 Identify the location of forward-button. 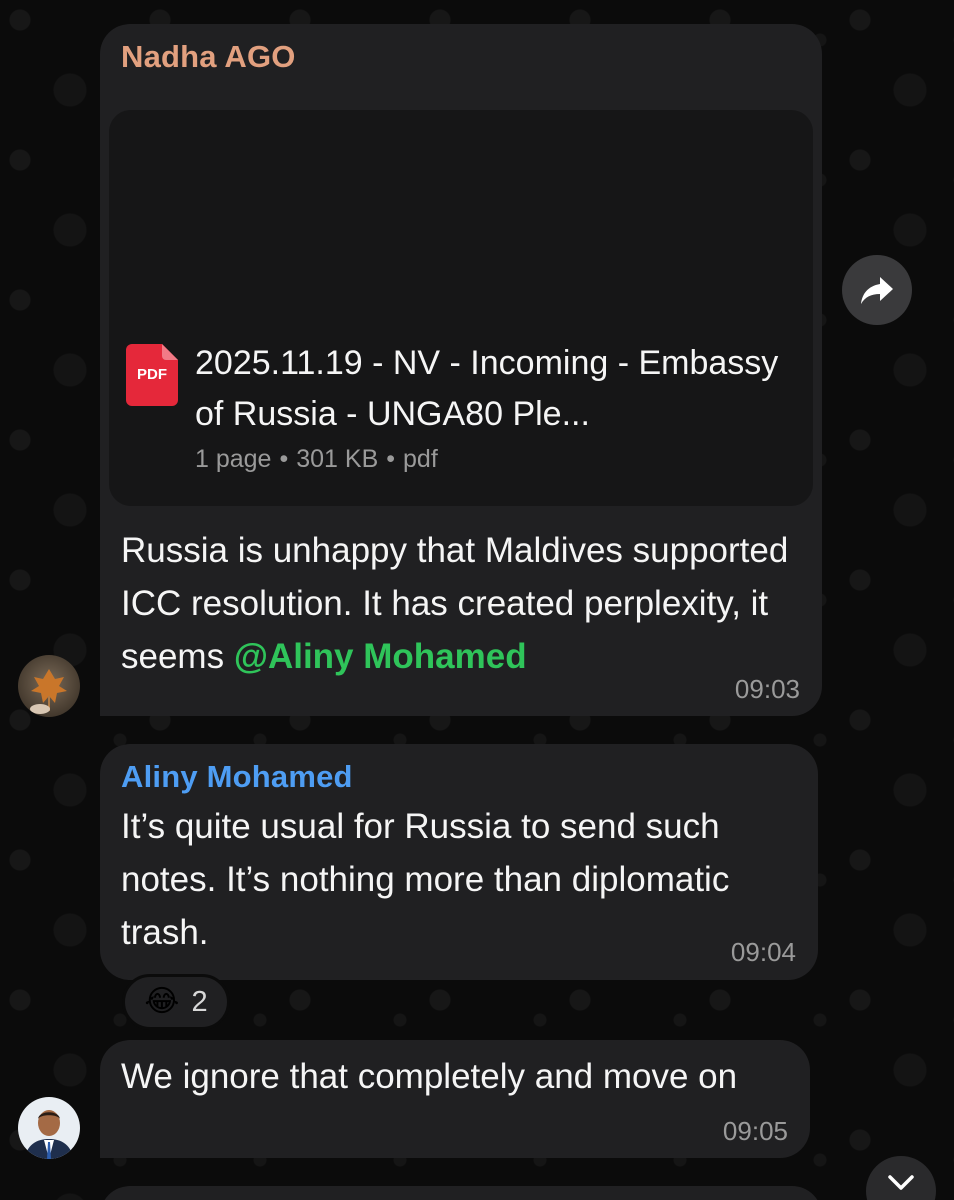
(877, 290).